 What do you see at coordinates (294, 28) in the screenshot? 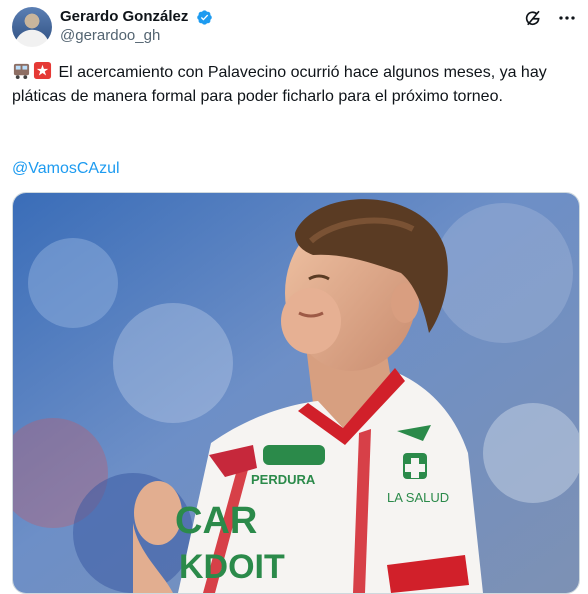
I see `post-header: Gerardo González @gerardoo_gh` at bounding box center [294, 28].